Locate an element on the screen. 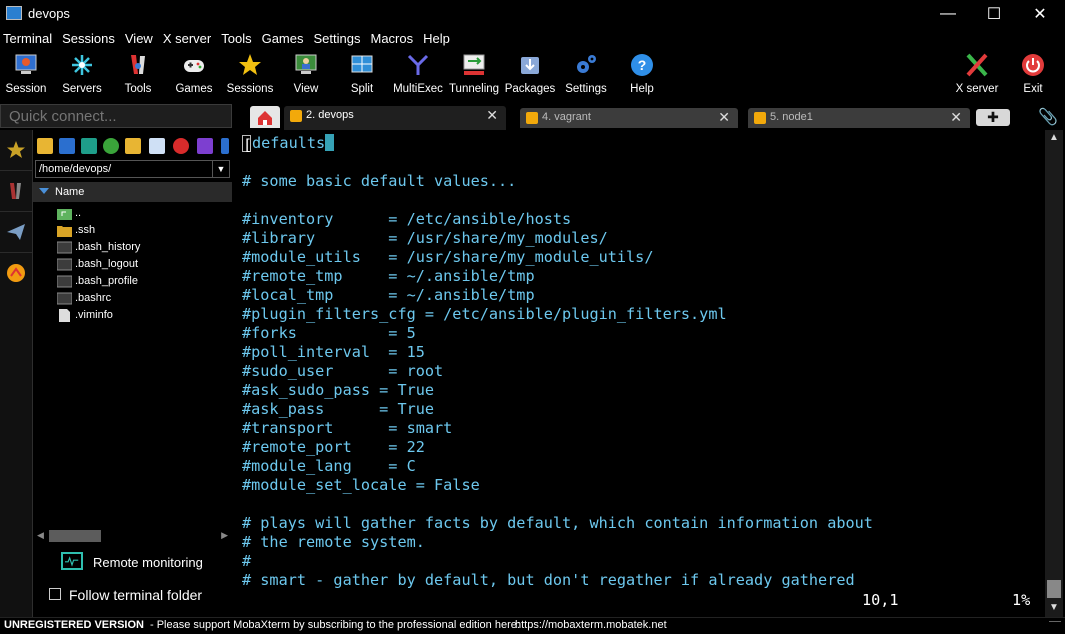  new-folder-icon is located at coordinates (133, 146).